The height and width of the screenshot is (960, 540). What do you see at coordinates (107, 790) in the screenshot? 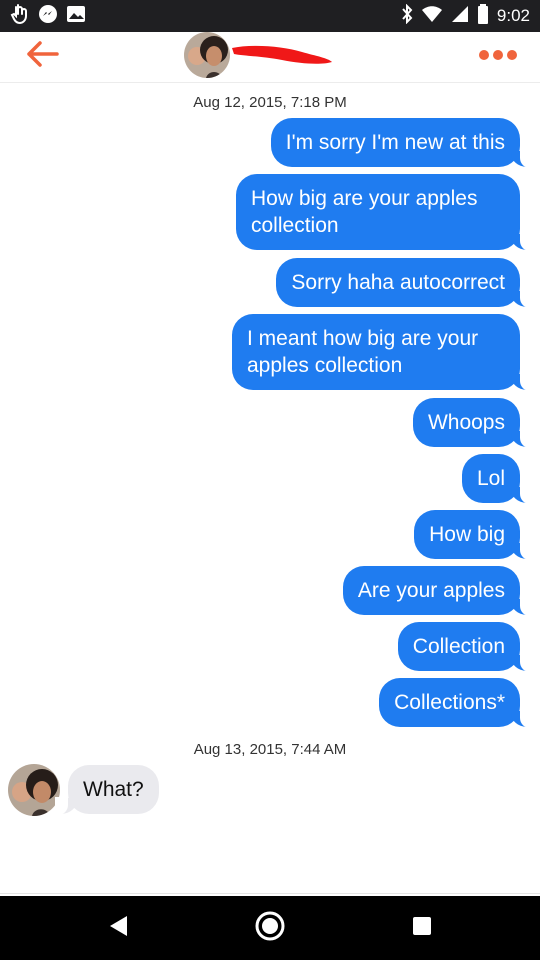
I see `incoming-message: What?` at bounding box center [107, 790].